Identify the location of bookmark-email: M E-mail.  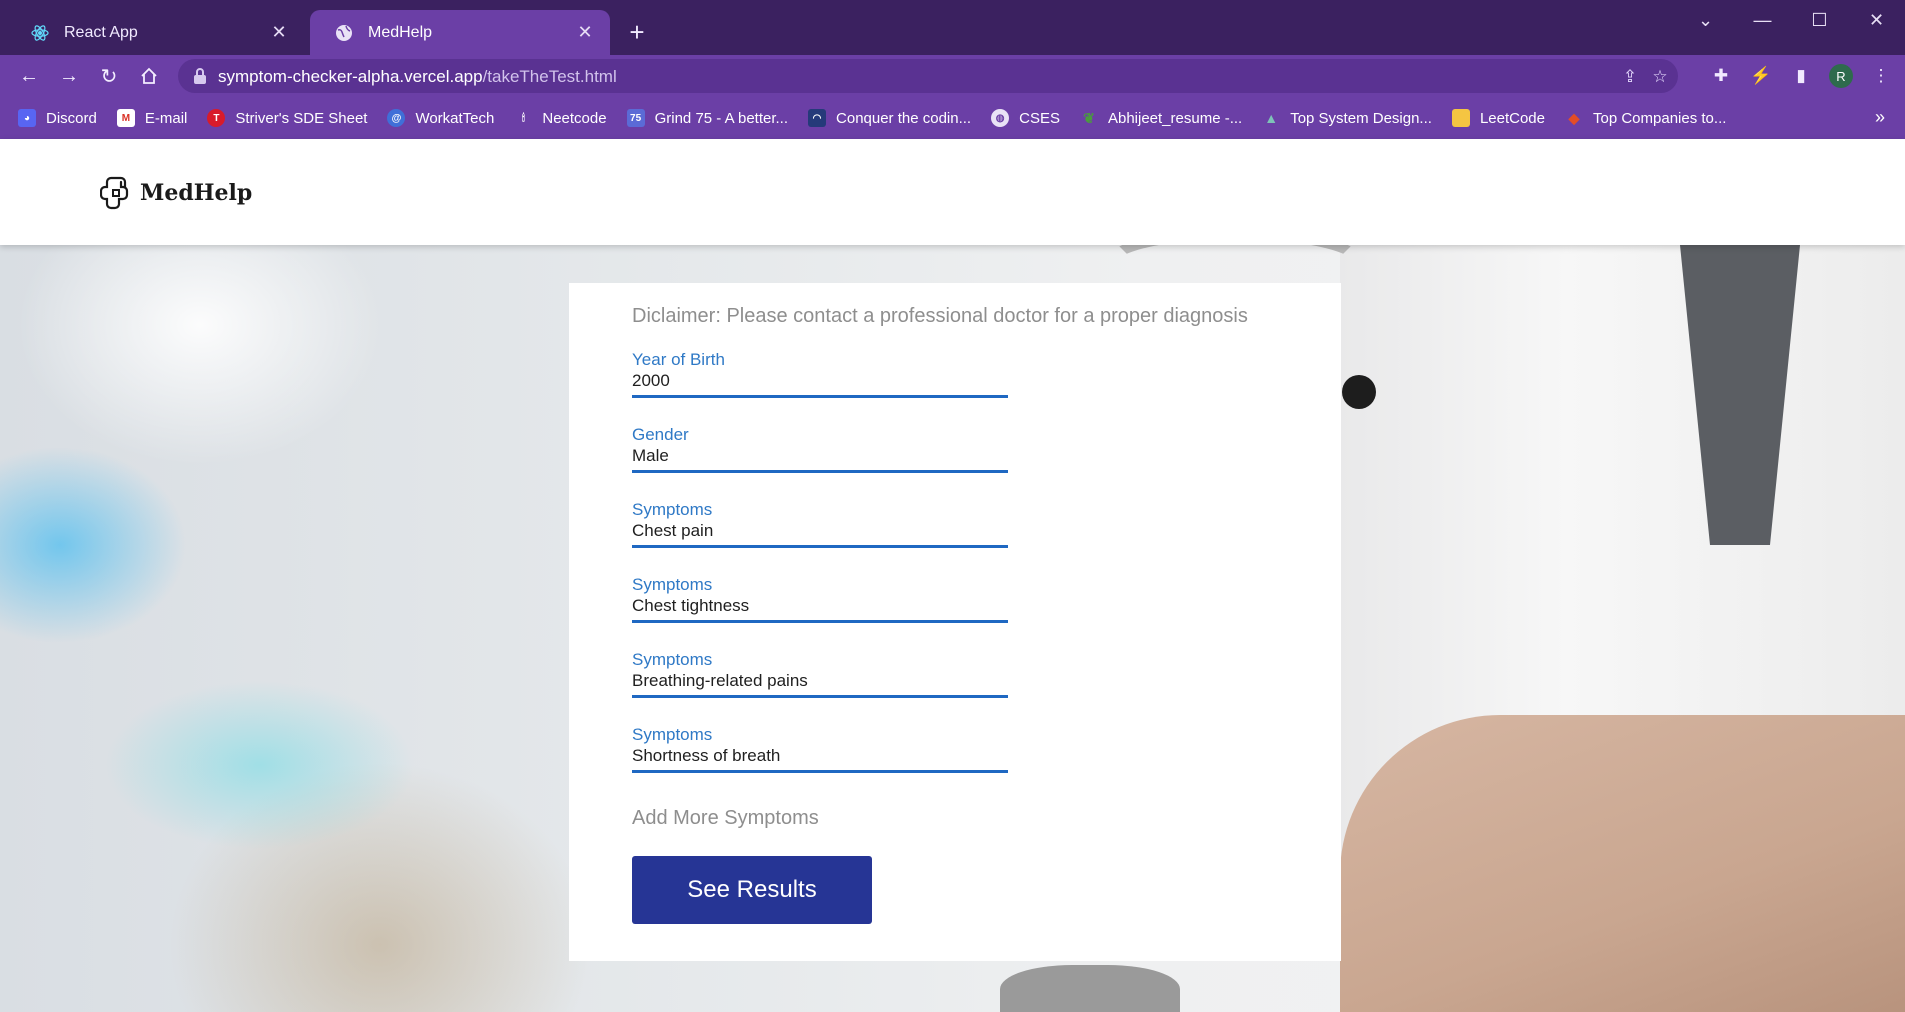
(152, 118).